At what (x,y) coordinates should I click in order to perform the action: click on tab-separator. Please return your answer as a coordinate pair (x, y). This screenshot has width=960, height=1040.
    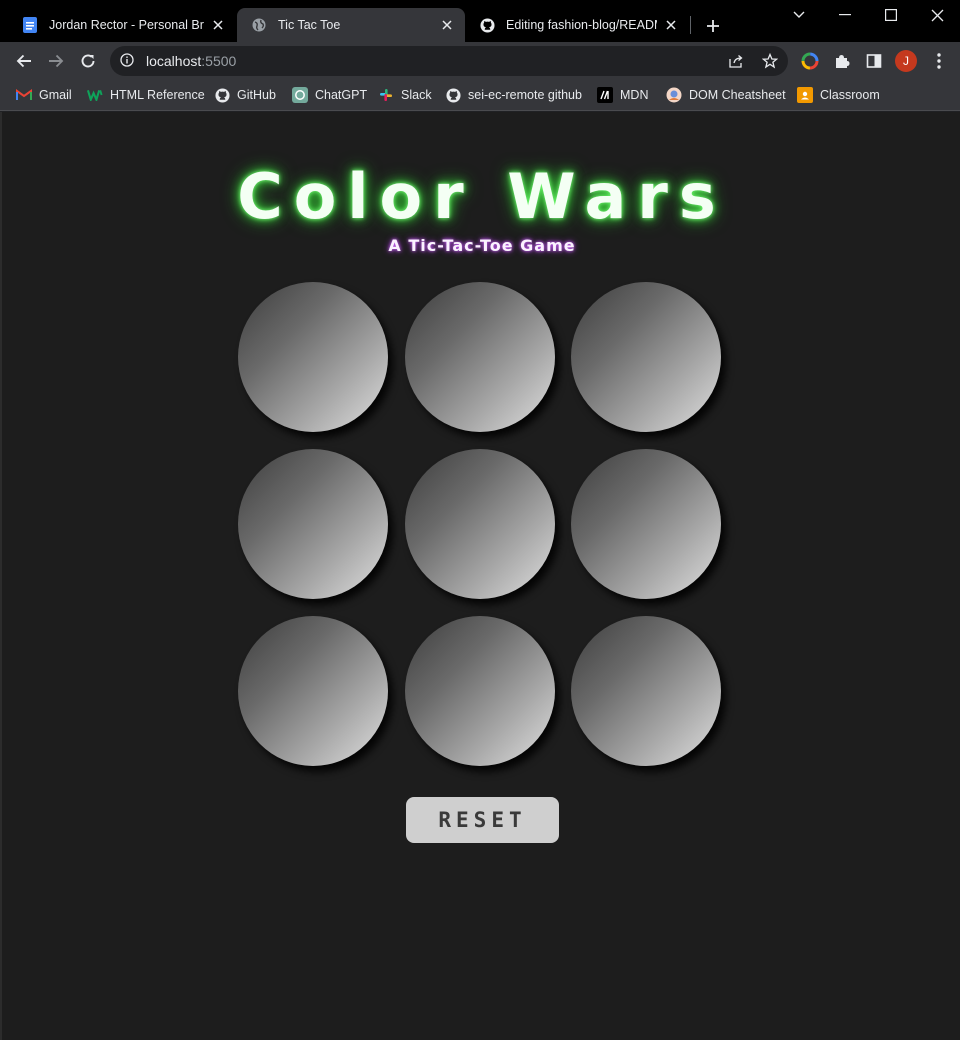
    Looking at the image, I should click on (690, 25).